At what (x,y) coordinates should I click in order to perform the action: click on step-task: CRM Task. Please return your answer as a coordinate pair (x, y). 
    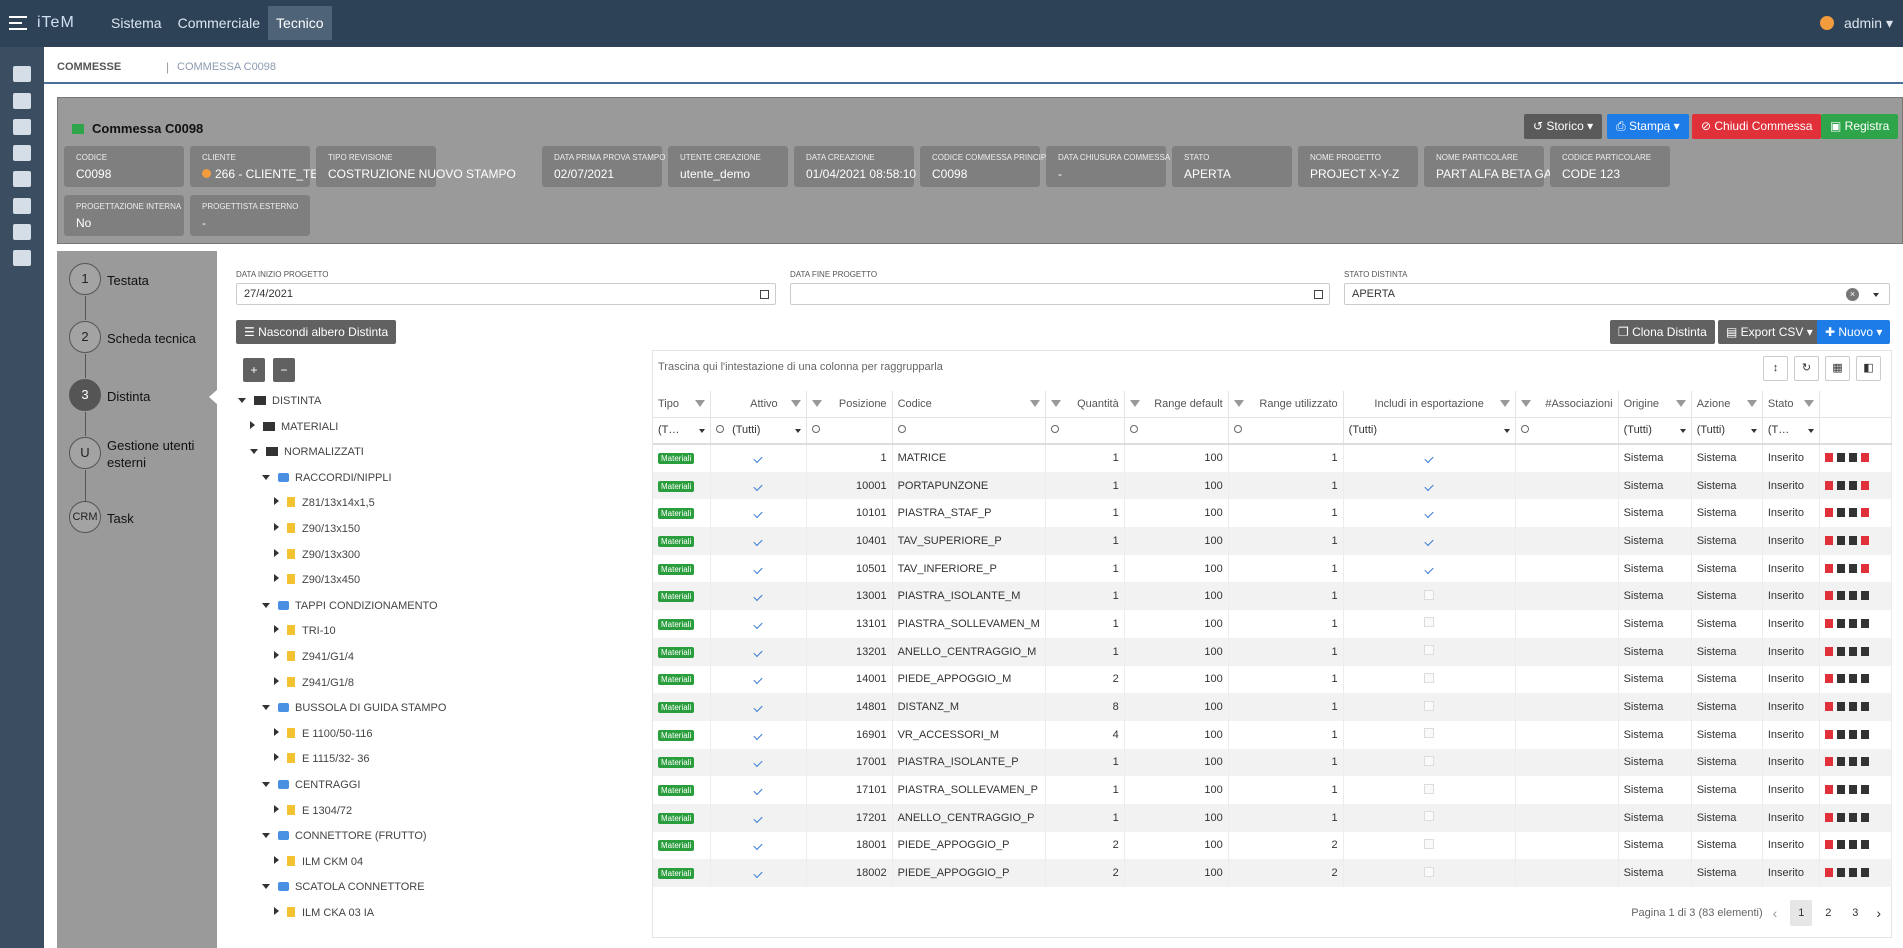
    Looking at the image, I should click on (144, 518).